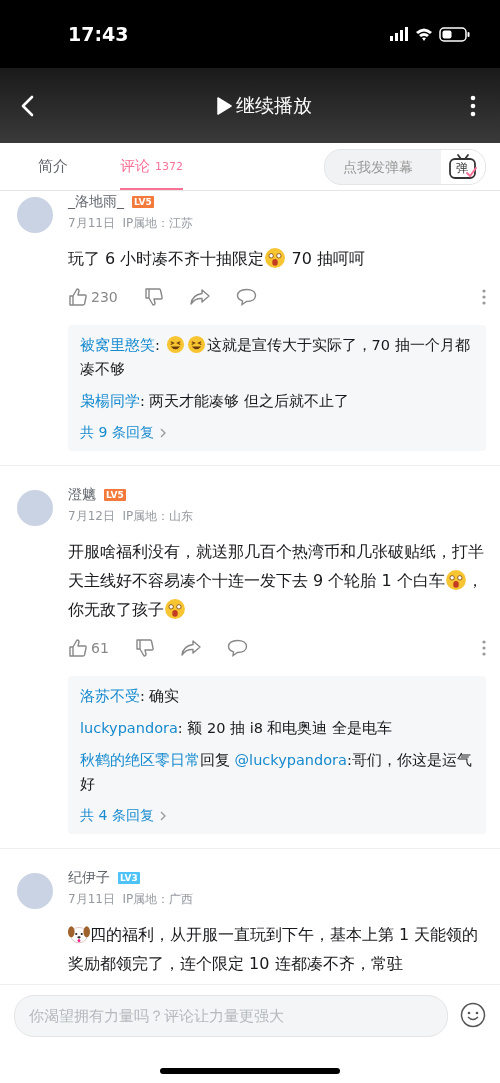 The height and width of the screenshot is (1083, 500). I want to click on user-name: _洛地雨_, so click(96, 202).